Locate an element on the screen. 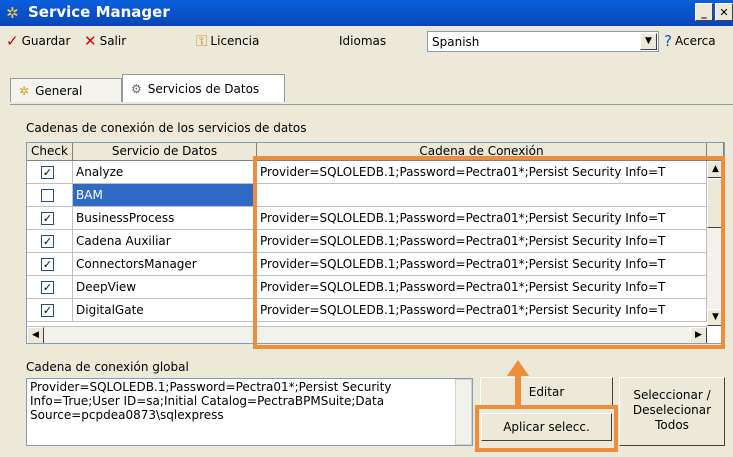  scroll-left-arrow-icon: ◀ is located at coordinates (35, 335).